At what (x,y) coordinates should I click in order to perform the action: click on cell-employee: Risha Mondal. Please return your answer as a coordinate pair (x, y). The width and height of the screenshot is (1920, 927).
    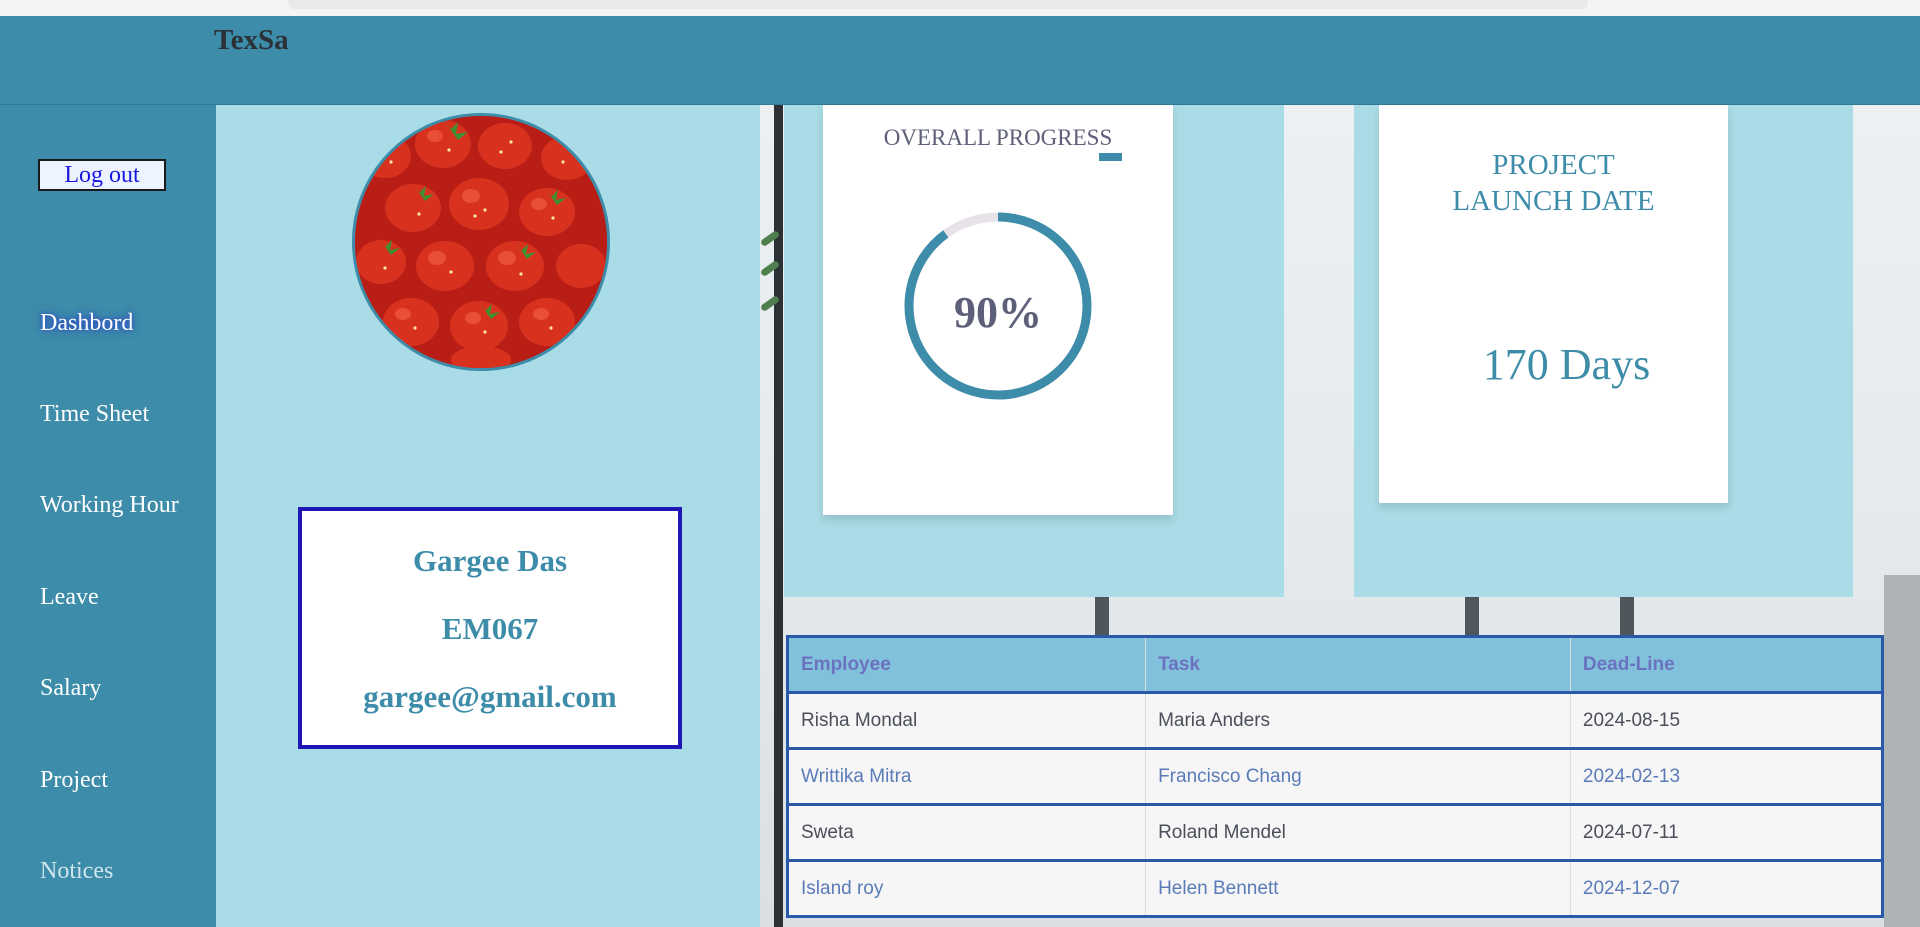
    Looking at the image, I should click on (967, 721).